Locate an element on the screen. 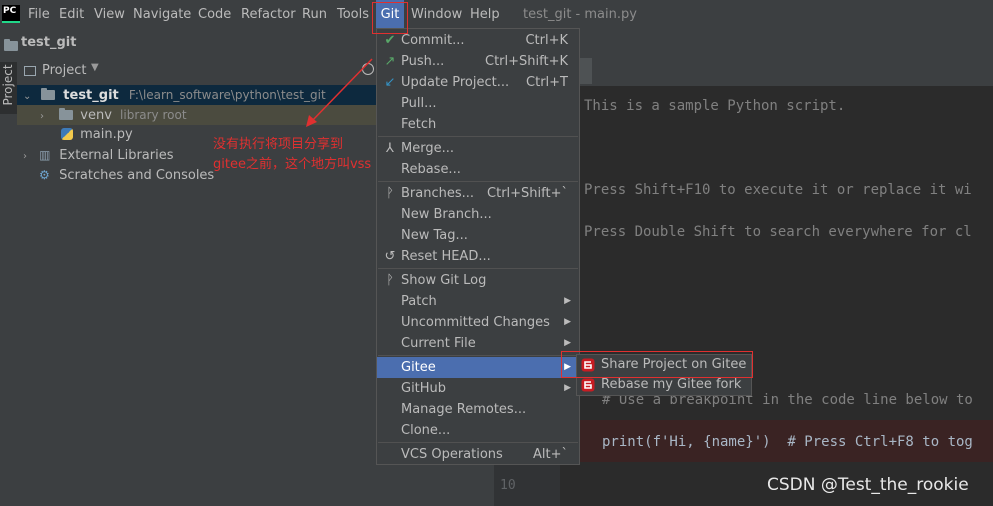 Image resolution: width=993 pixels, height=506 pixels. menu-help: Help is located at coordinates (485, 15).